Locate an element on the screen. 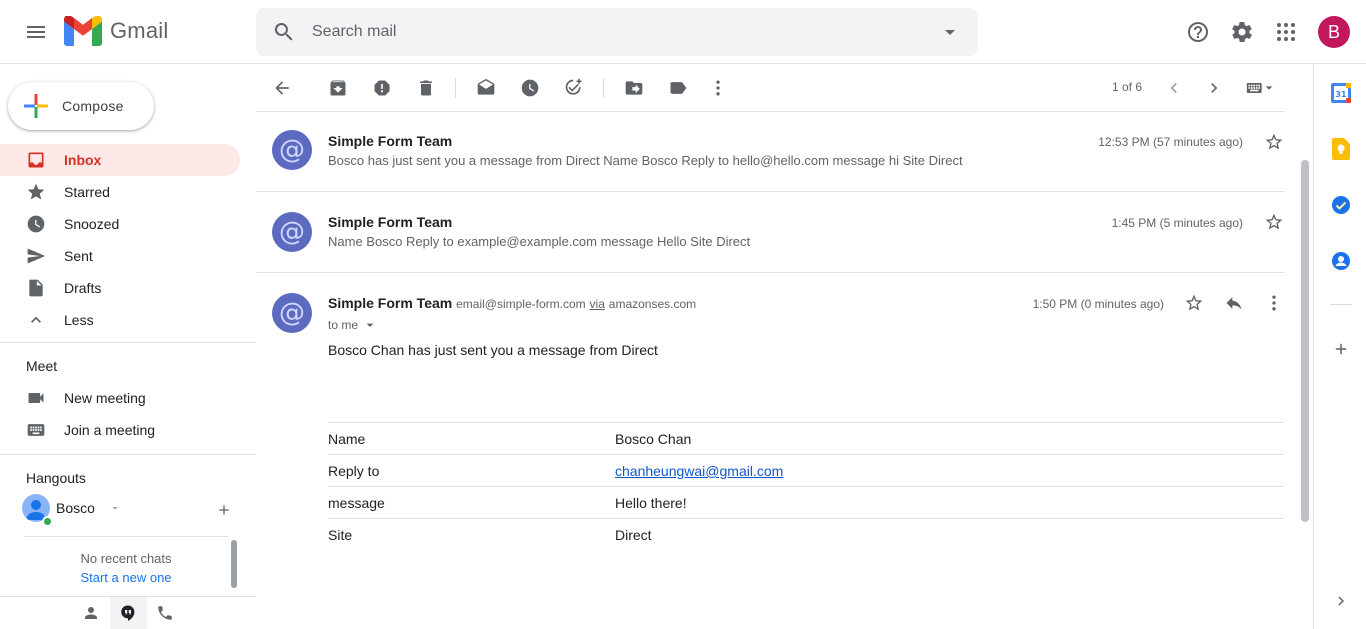  chat-scrollbar is located at coordinates (235, 566).